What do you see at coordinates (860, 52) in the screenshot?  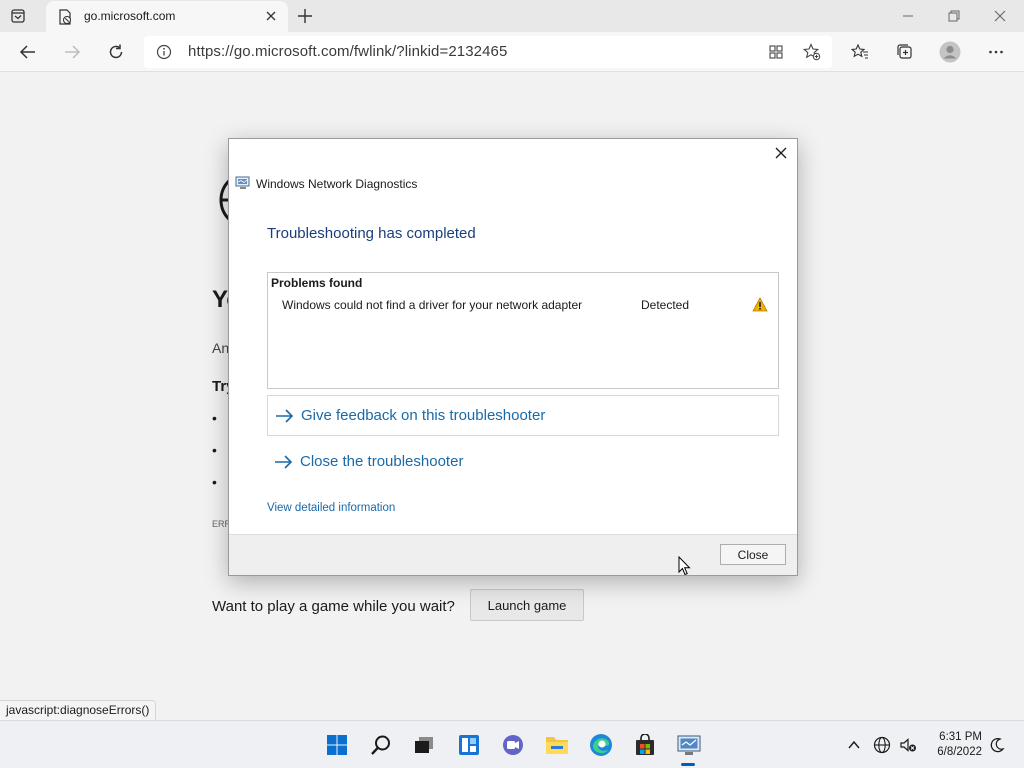 I see `favorites-icon` at bounding box center [860, 52].